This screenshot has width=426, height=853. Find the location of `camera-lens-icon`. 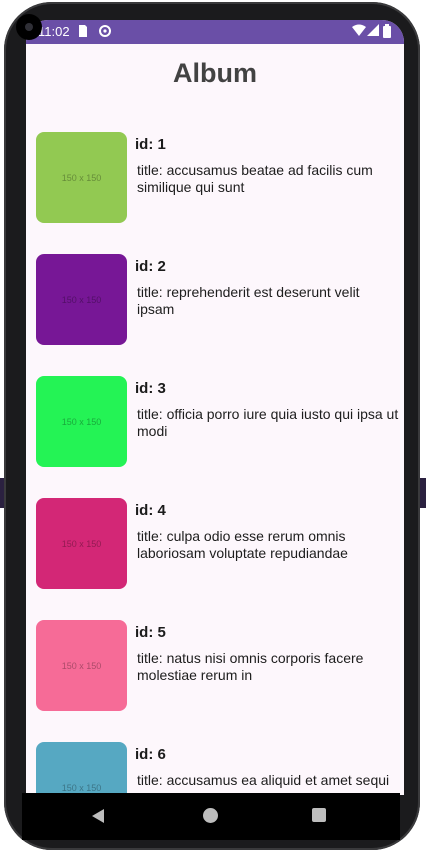

camera-lens-icon is located at coordinates (29, 27).